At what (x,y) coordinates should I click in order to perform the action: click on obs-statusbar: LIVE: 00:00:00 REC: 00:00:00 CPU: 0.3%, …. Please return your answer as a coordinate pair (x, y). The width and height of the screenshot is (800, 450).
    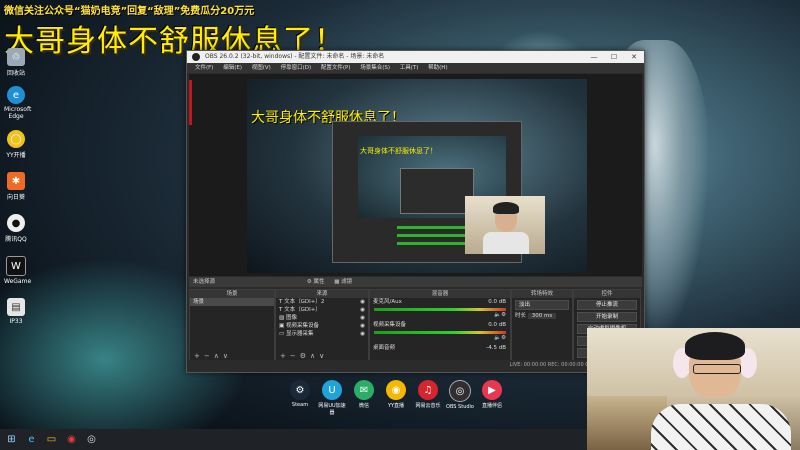
    Looking at the image, I should click on (415, 365).